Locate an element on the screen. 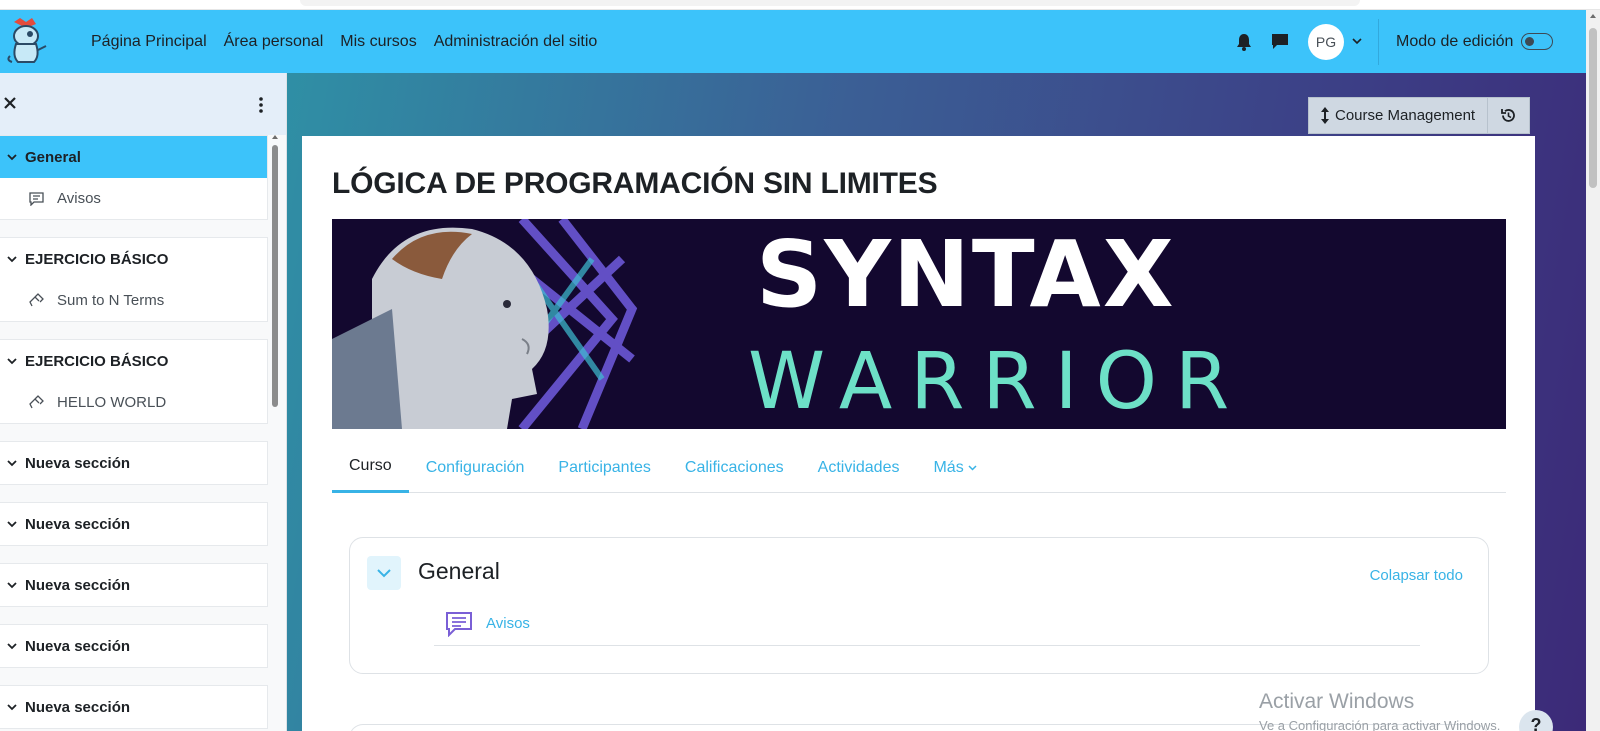 Image resolution: width=1600 pixels, height=731 pixels. course-management-button: Course Management is located at coordinates (1398, 115).